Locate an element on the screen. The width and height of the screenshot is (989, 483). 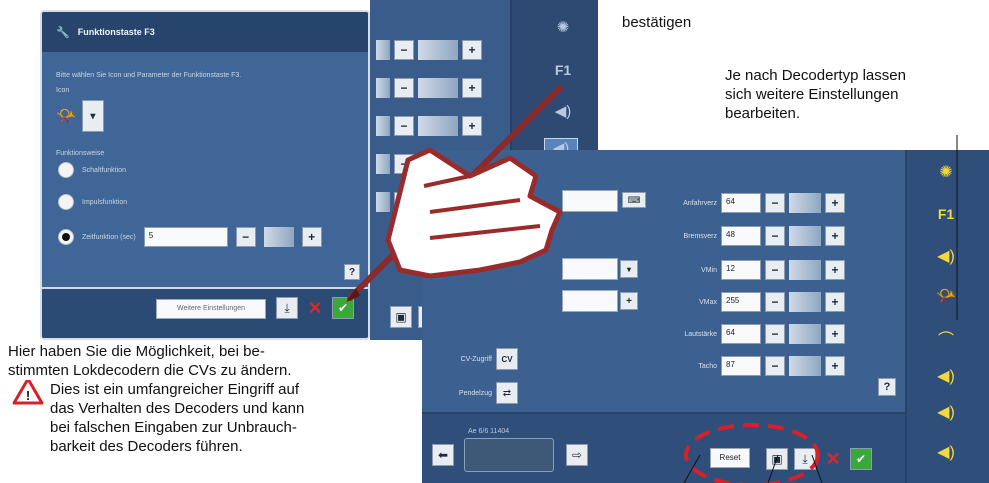
option-label: Schaltfunktion is located at coordinates (104, 170).